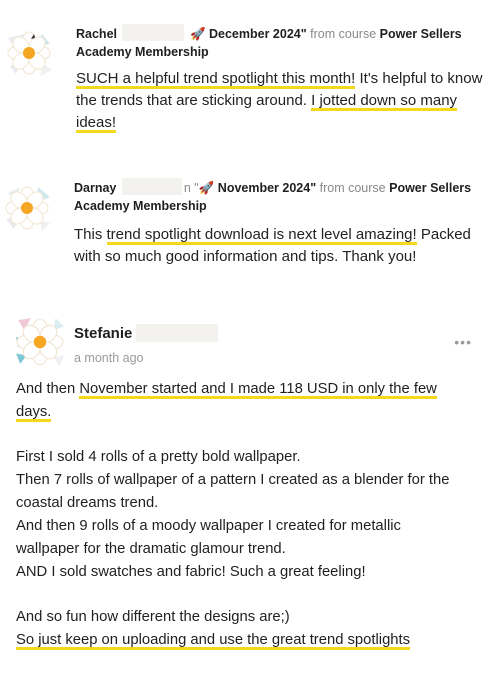  I want to click on reviewer-name: Rachel, so click(96, 34).